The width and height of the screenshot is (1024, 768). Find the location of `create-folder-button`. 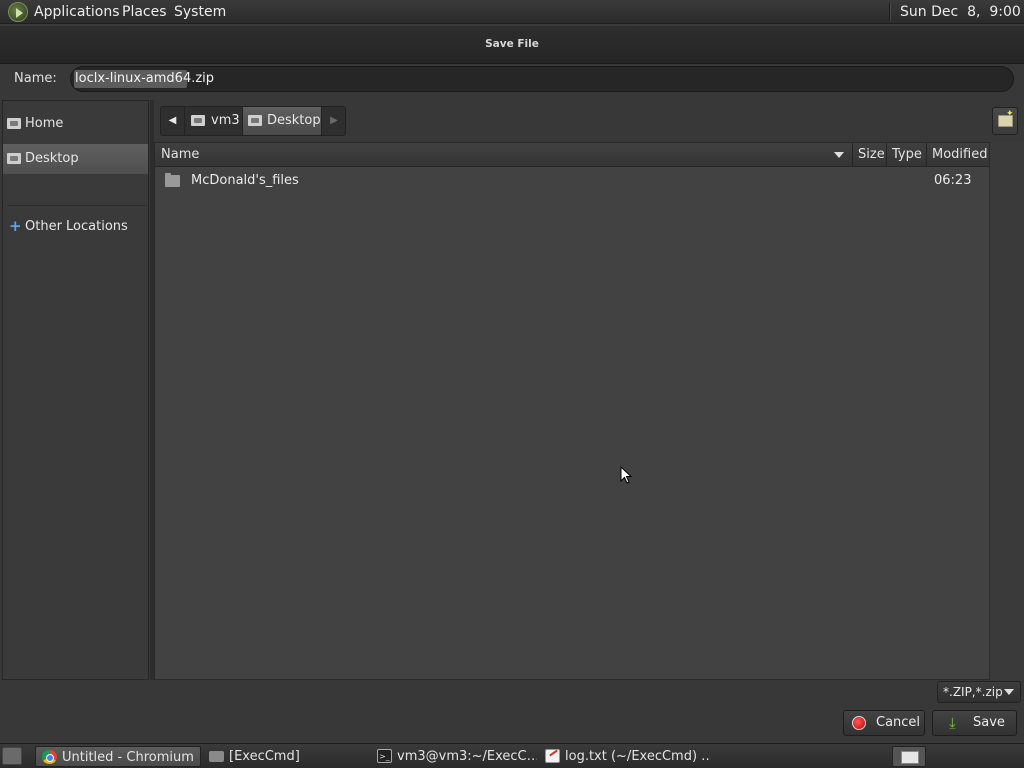

create-folder-button is located at coordinates (1005, 121).